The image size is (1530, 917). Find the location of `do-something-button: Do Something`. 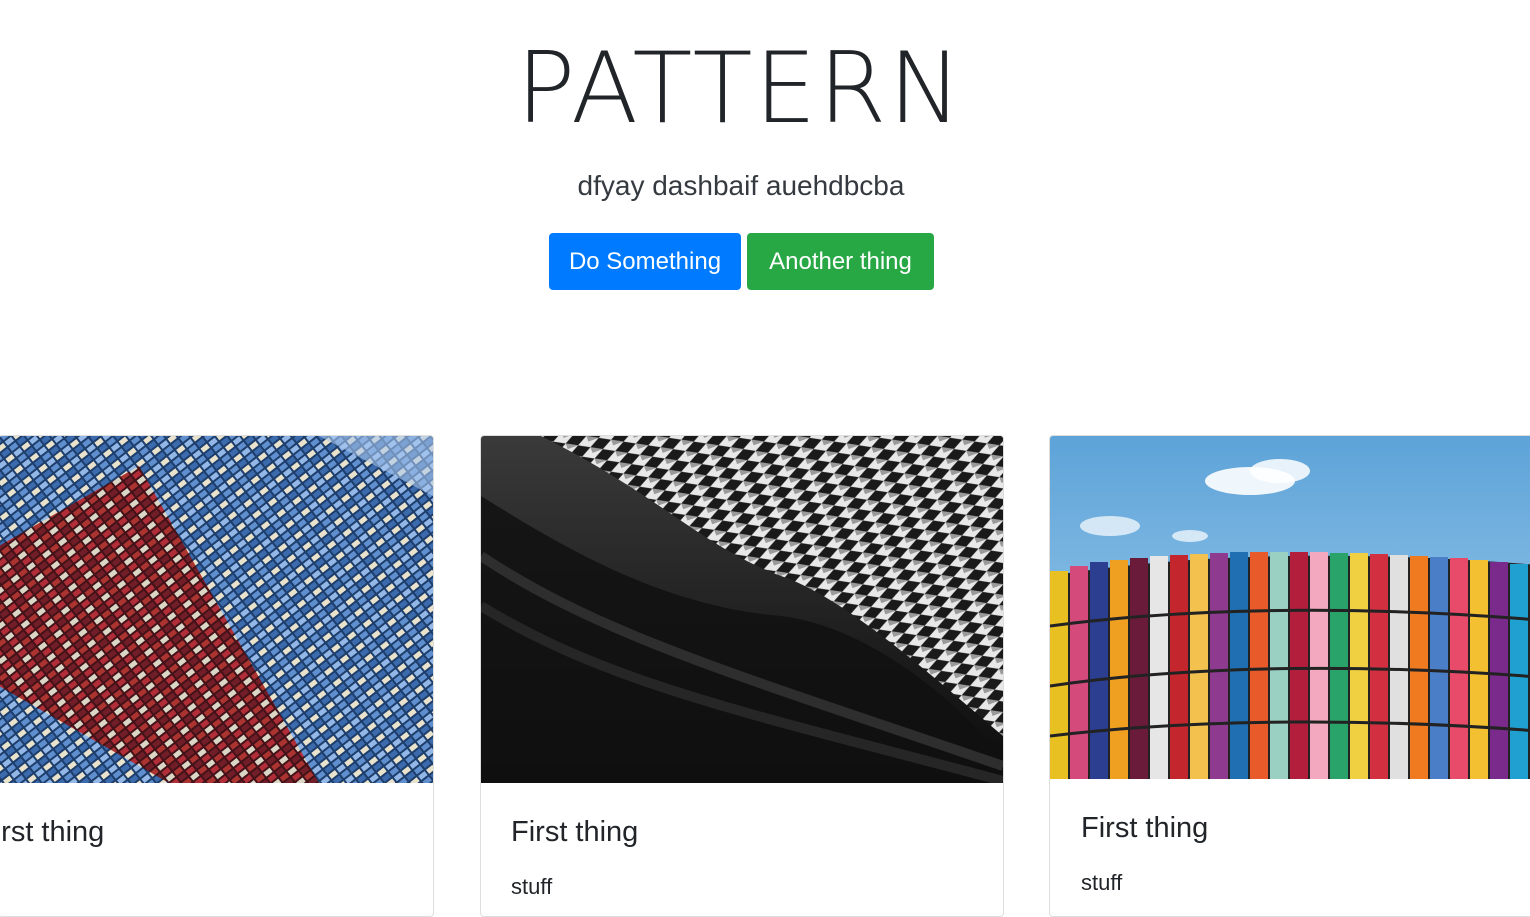

do-something-button: Do Something is located at coordinates (645, 261).